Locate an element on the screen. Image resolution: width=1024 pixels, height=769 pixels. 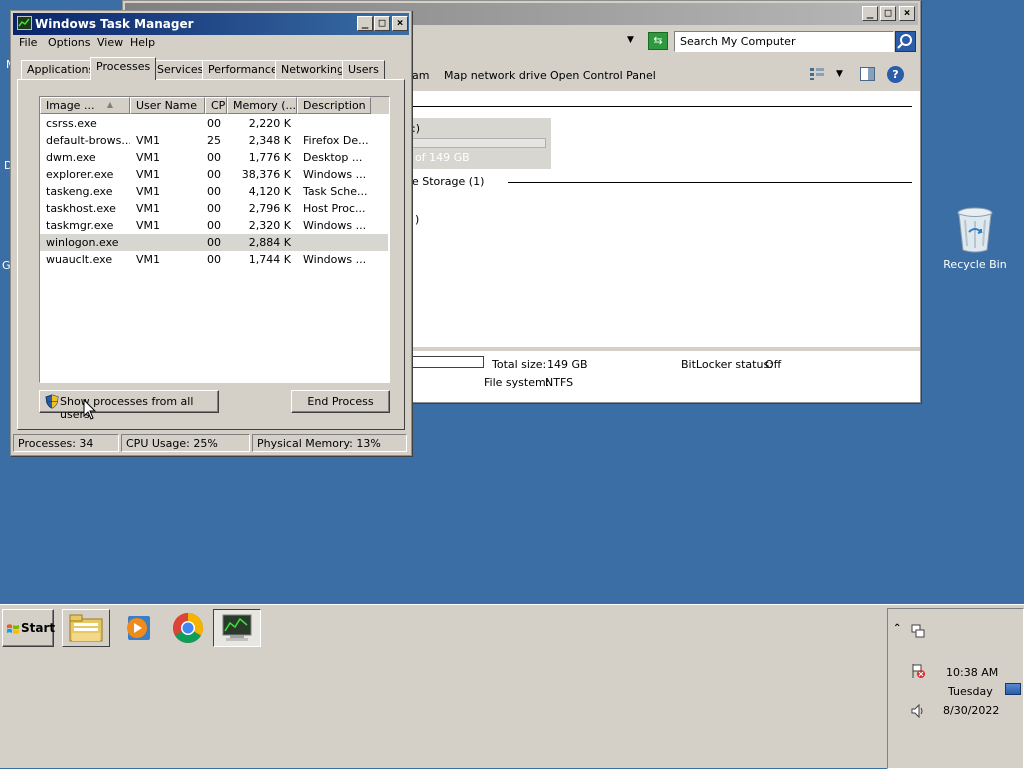
clock-day: Tuesday is located at coordinates (970, 691).